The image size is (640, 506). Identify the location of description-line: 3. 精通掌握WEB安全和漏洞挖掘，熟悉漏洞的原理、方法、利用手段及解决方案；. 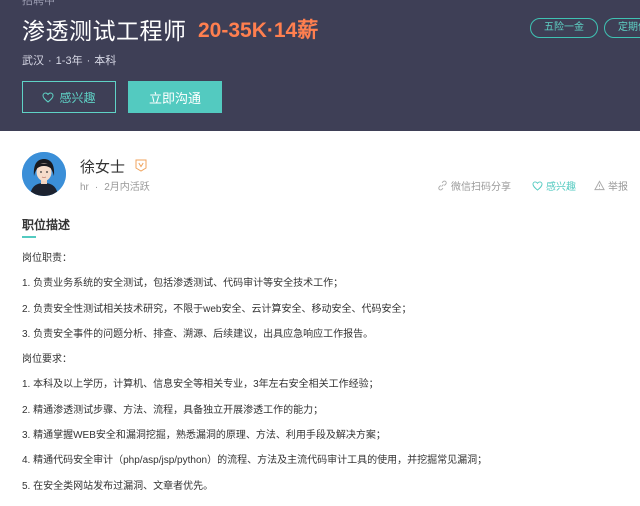
(204, 436).